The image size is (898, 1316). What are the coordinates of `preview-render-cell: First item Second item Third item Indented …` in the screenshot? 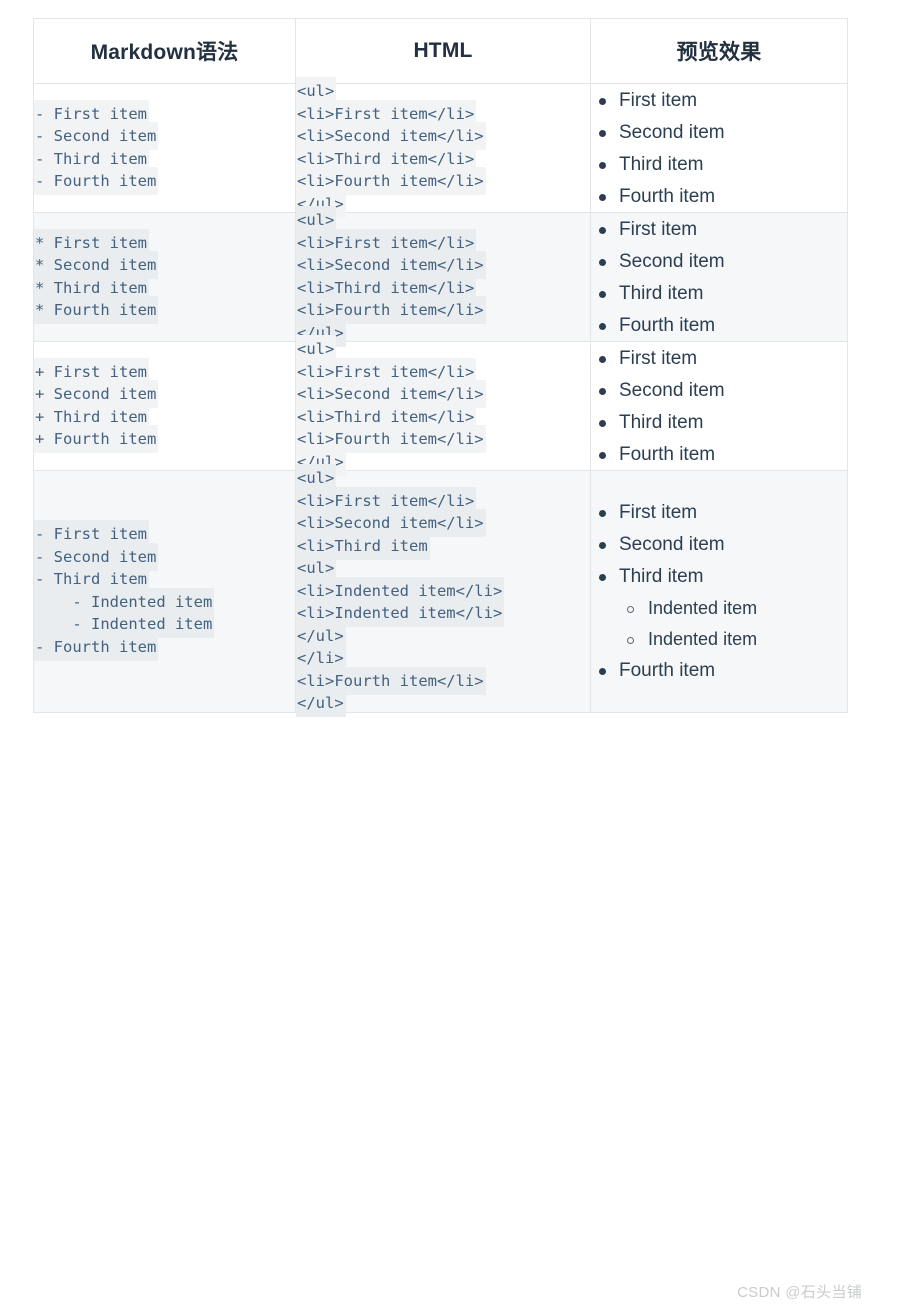 It's located at (719, 591).